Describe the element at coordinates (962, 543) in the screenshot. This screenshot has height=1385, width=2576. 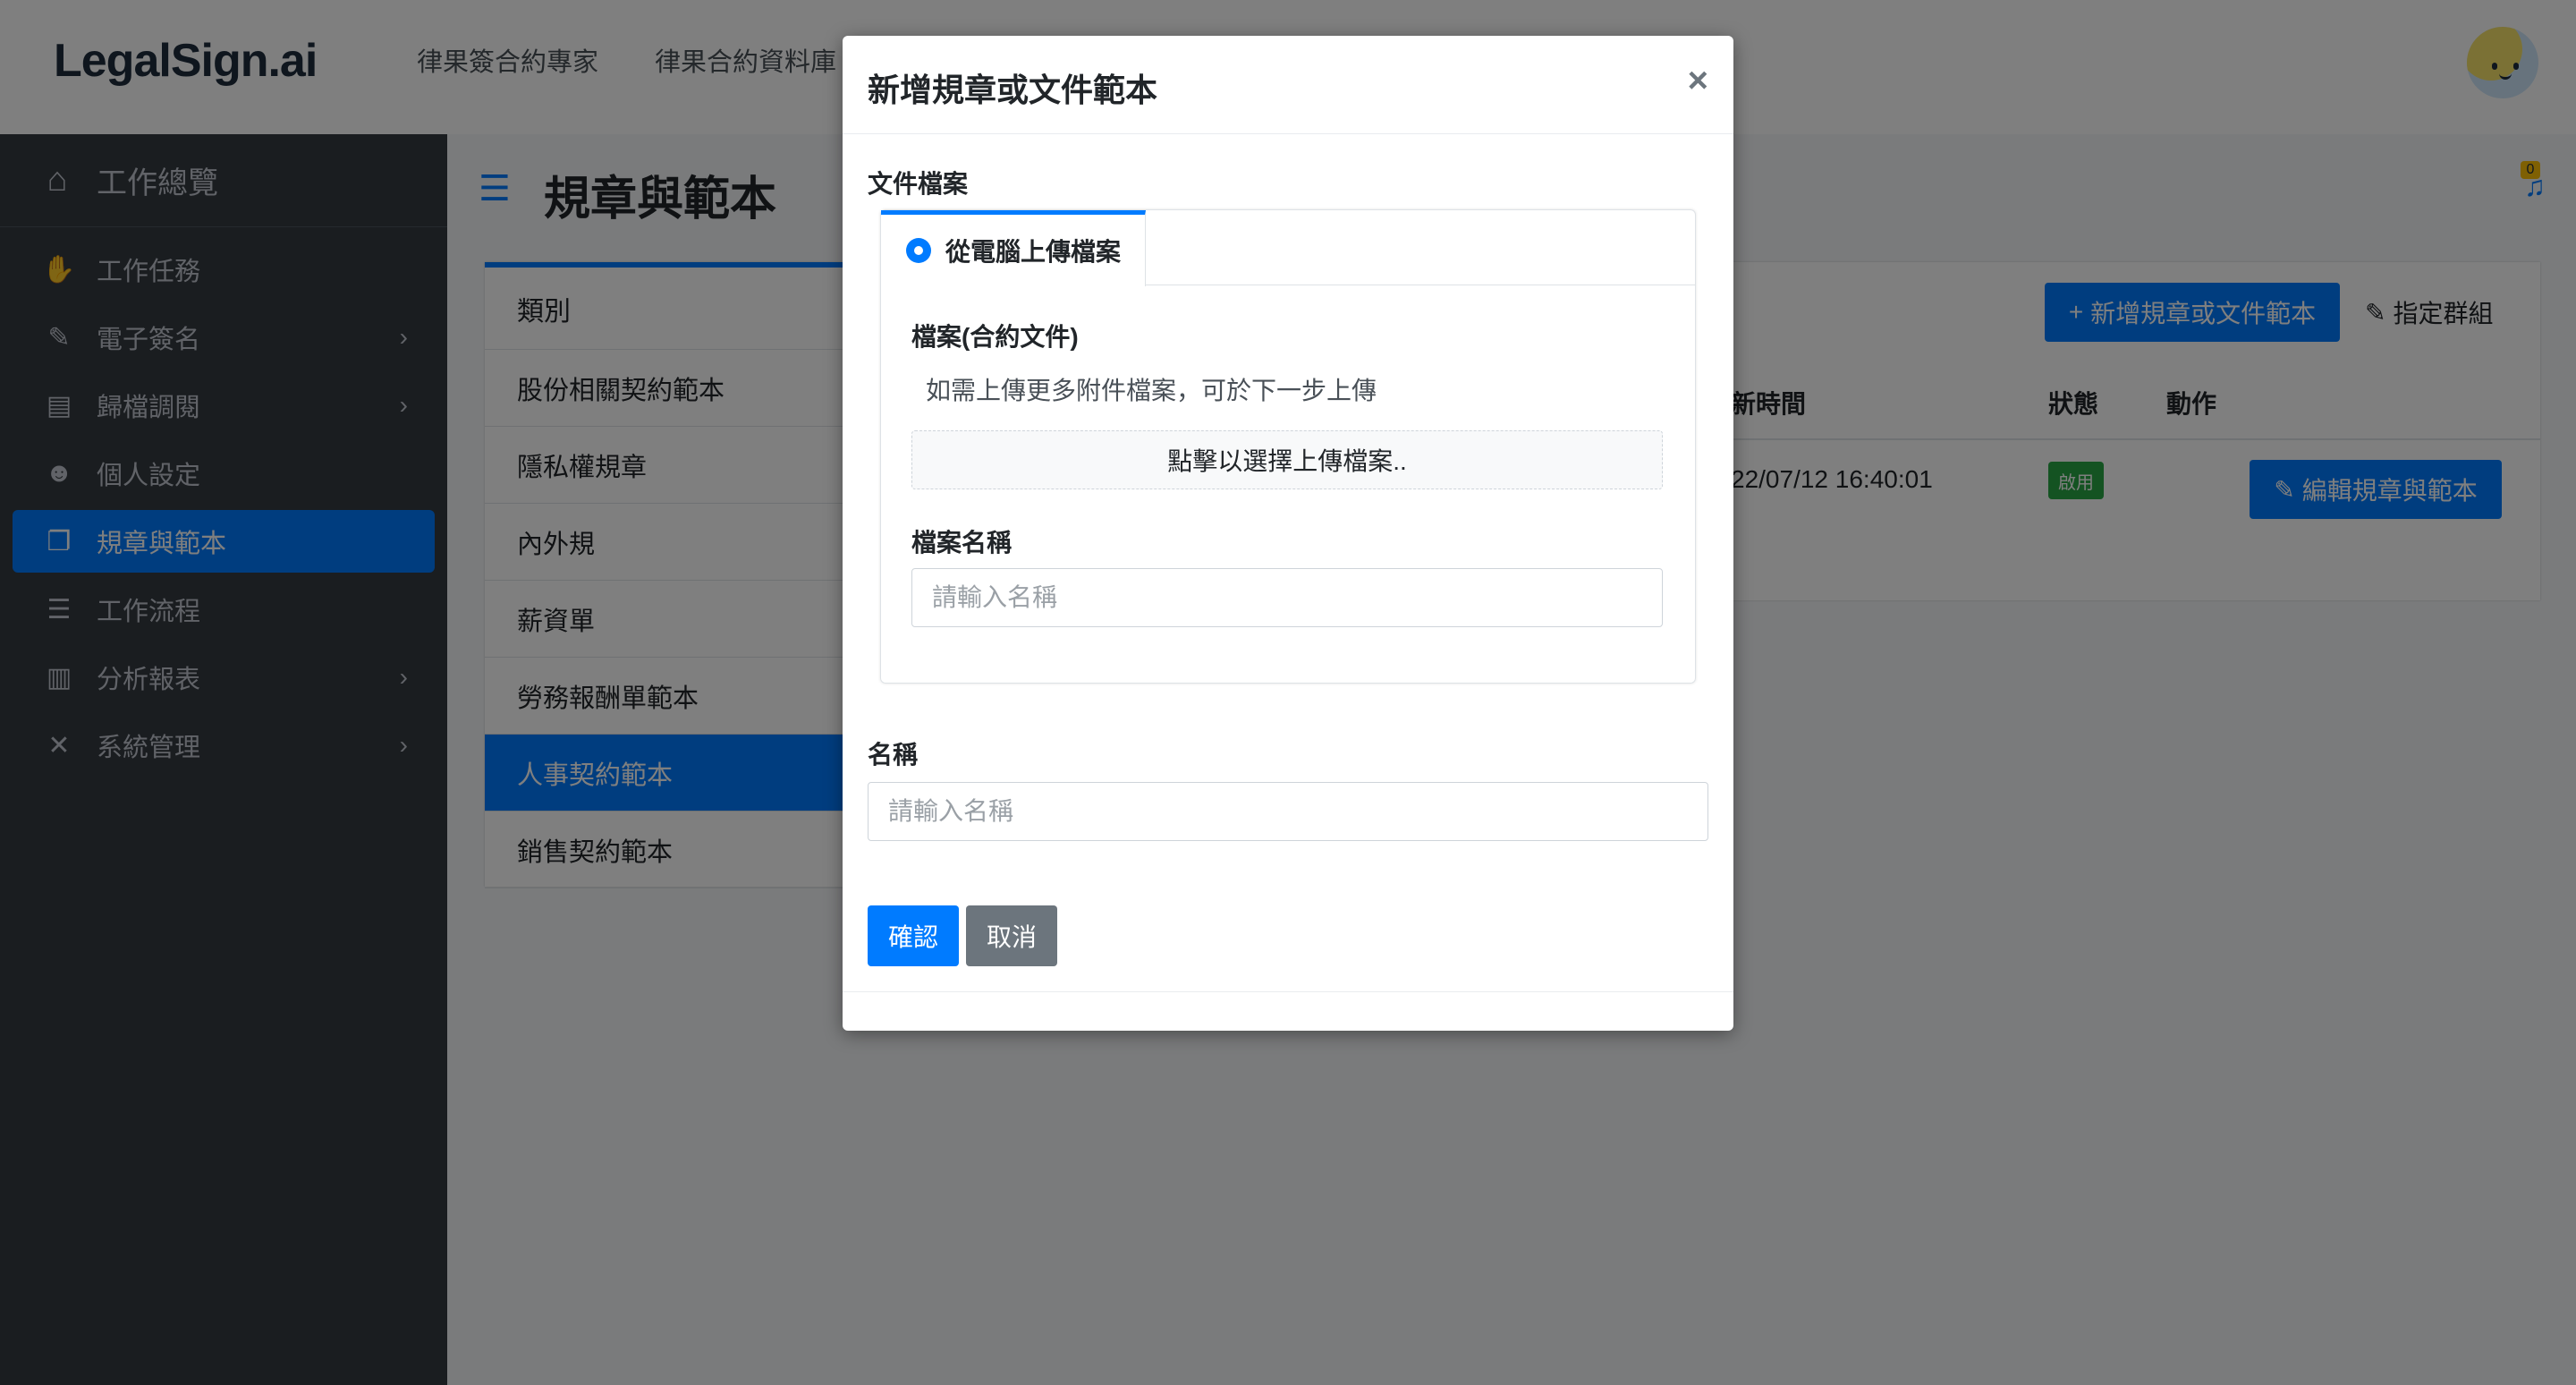
I see `filename-label: 檔案名稱` at that location.